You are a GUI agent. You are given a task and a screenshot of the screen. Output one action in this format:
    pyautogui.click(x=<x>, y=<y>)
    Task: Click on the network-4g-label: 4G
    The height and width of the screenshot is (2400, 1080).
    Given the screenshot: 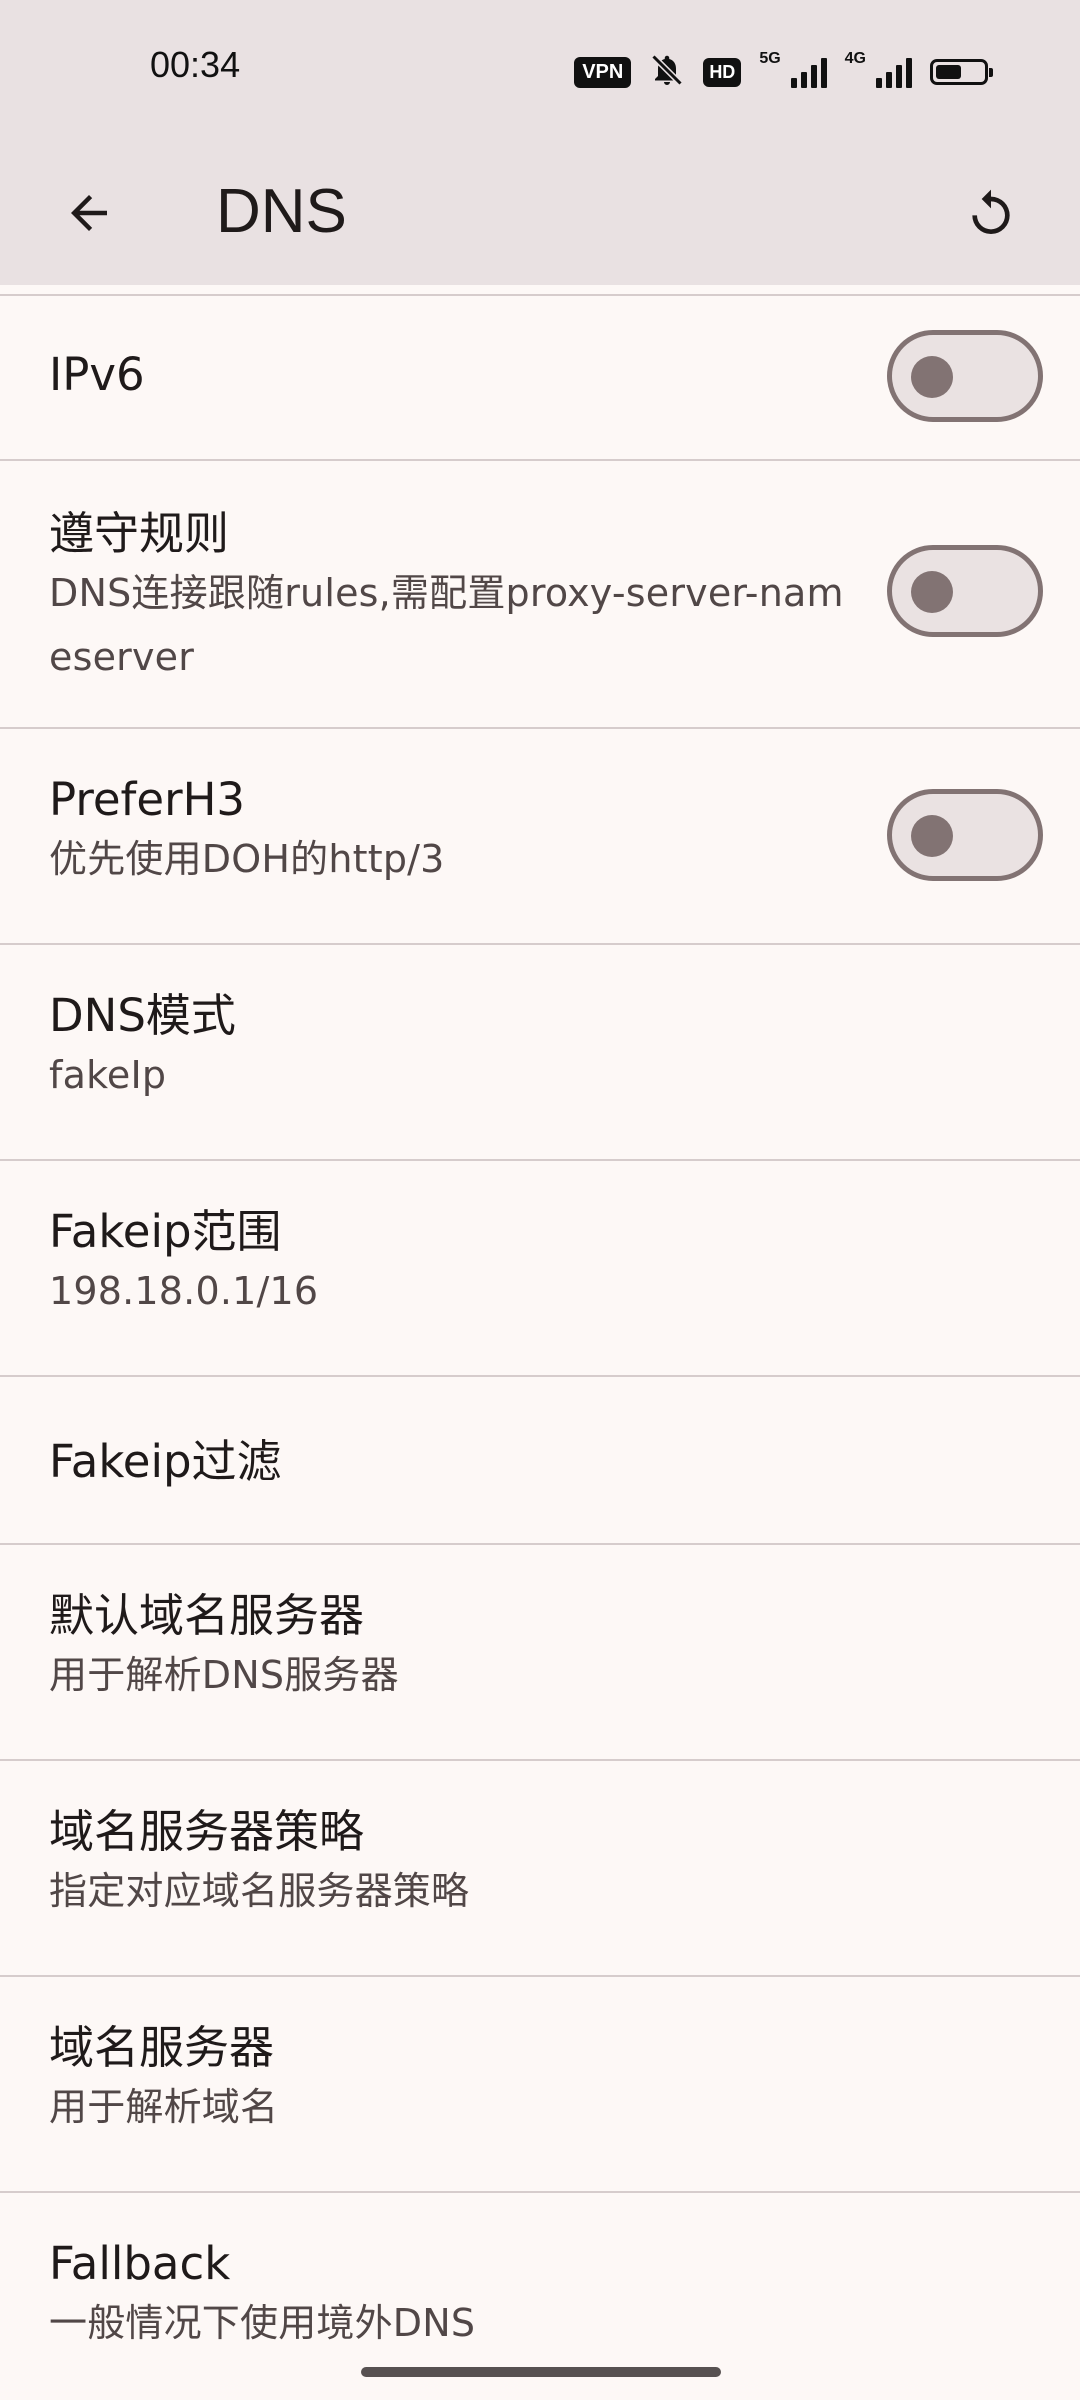 What is the action you would take?
    pyautogui.click(x=855, y=58)
    